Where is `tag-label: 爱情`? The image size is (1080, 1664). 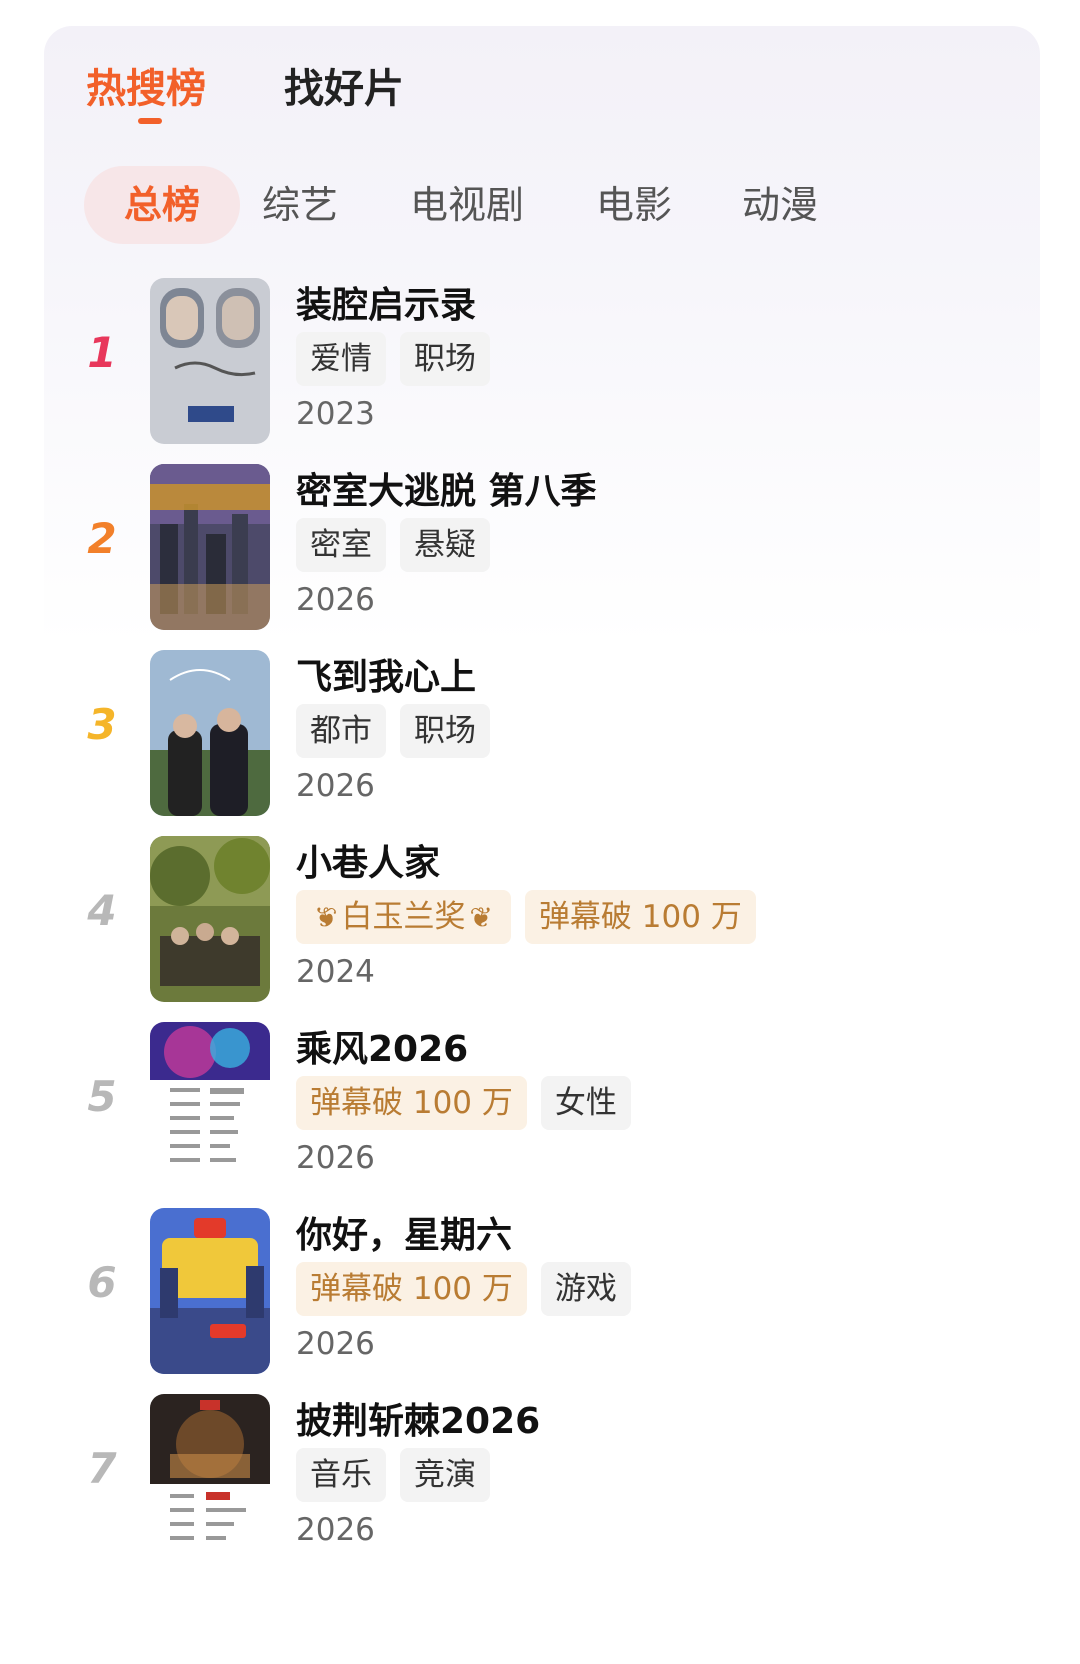 tag-label: 爱情 is located at coordinates (341, 359).